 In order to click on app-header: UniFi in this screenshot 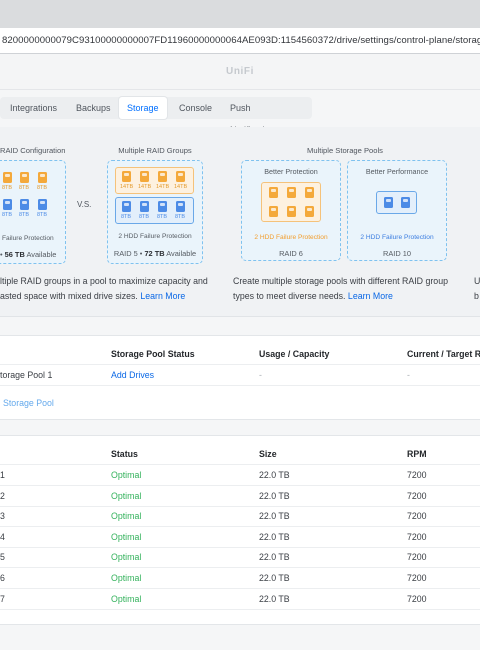, I will do `click(240, 72)`.